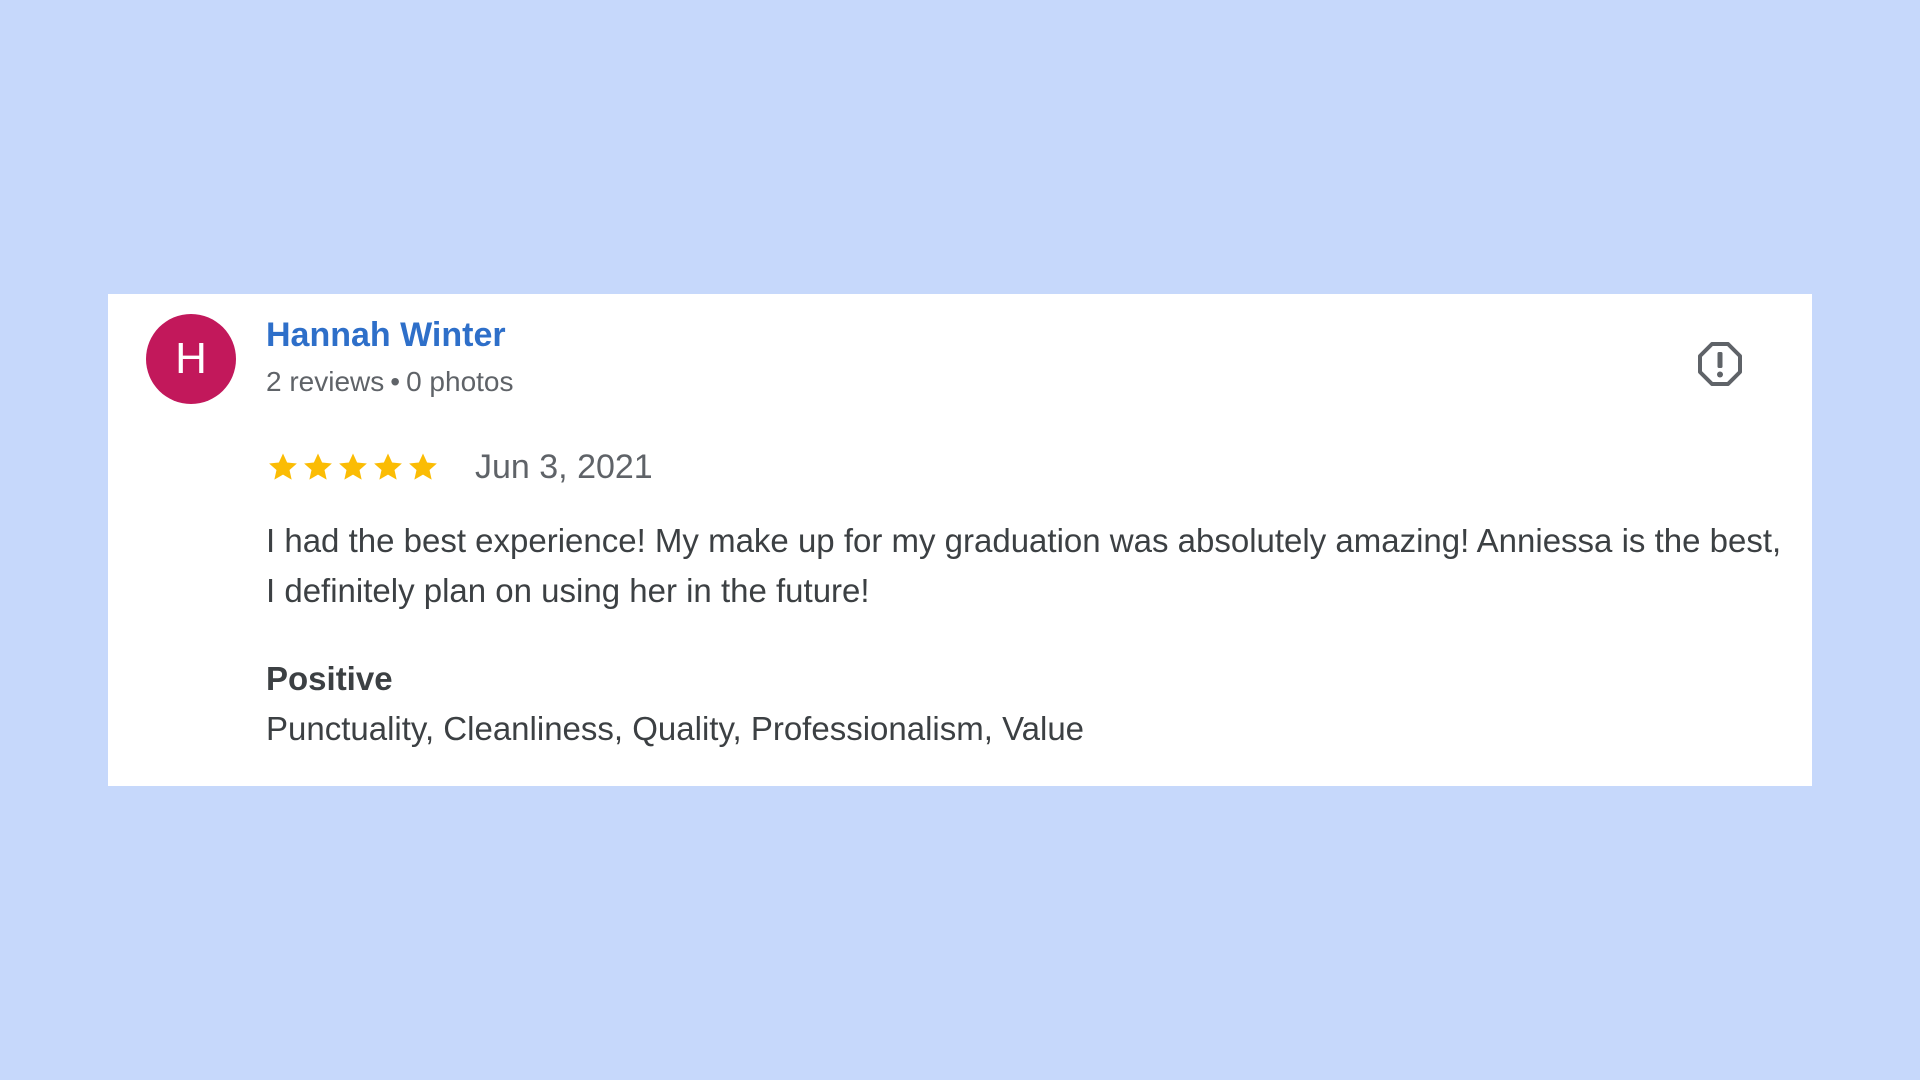  What do you see at coordinates (1720, 364) in the screenshot?
I see `report-flag-icon` at bounding box center [1720, 364].